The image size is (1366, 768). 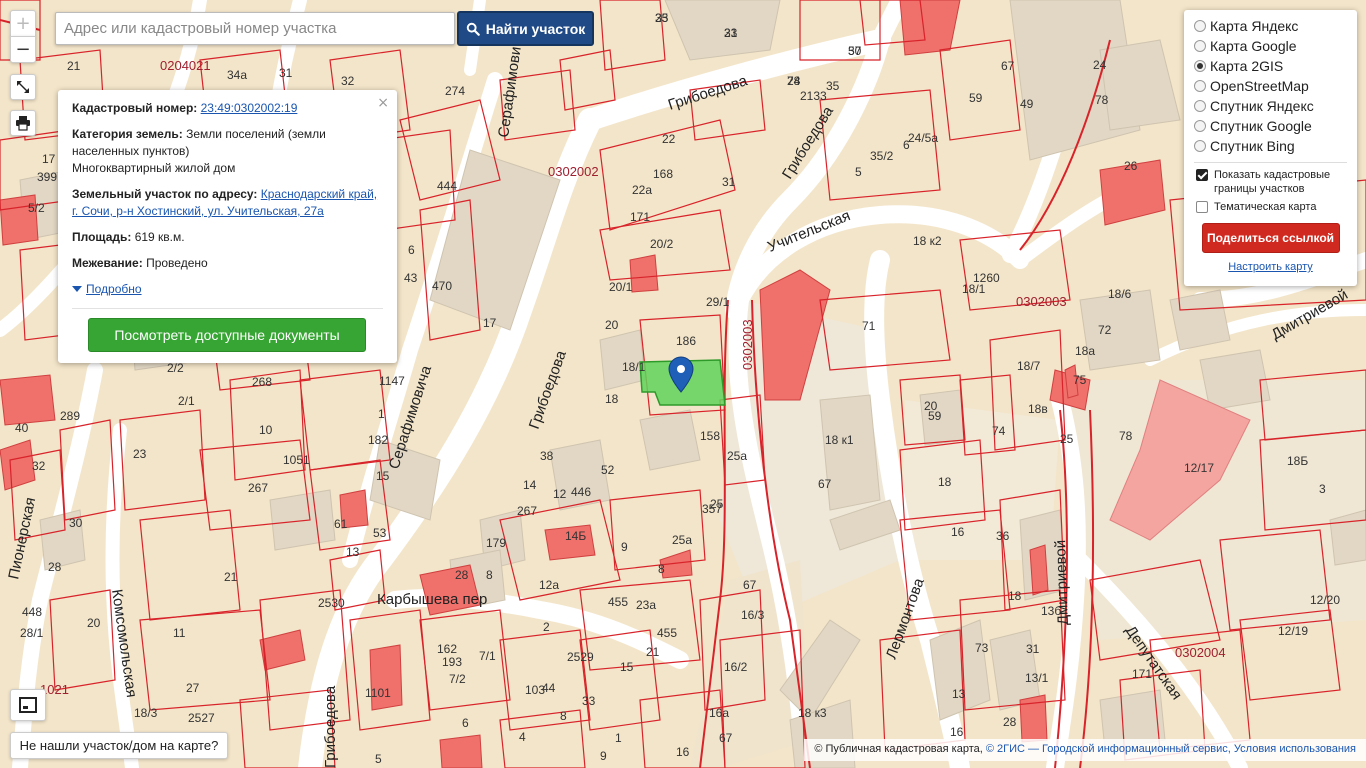 I want to click on parcel-number-label: 13, so click(x=959, y=694).